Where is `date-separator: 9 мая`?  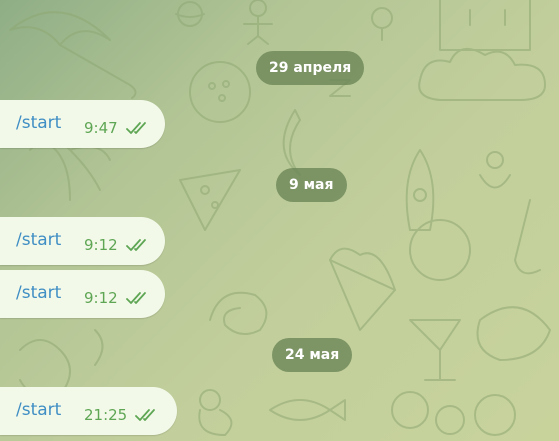
date-separator: 9 мая is located at coordinates (311, 185).